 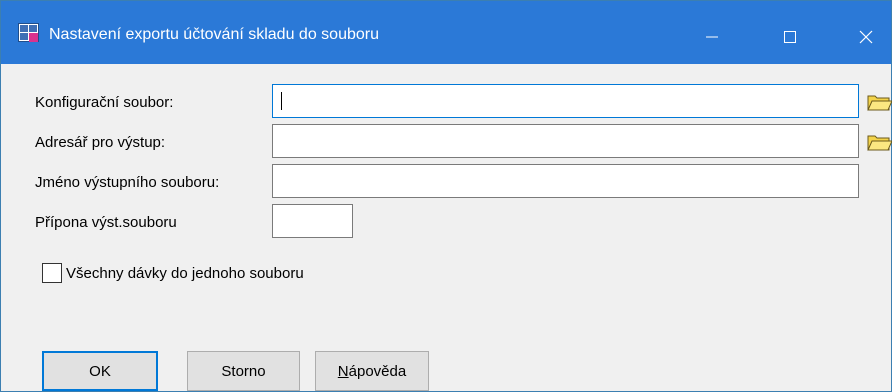 What do you see at coordinates (52, 273) in the screenshot?
I see `single-file-checkbox` at bounding box center [52, 273].